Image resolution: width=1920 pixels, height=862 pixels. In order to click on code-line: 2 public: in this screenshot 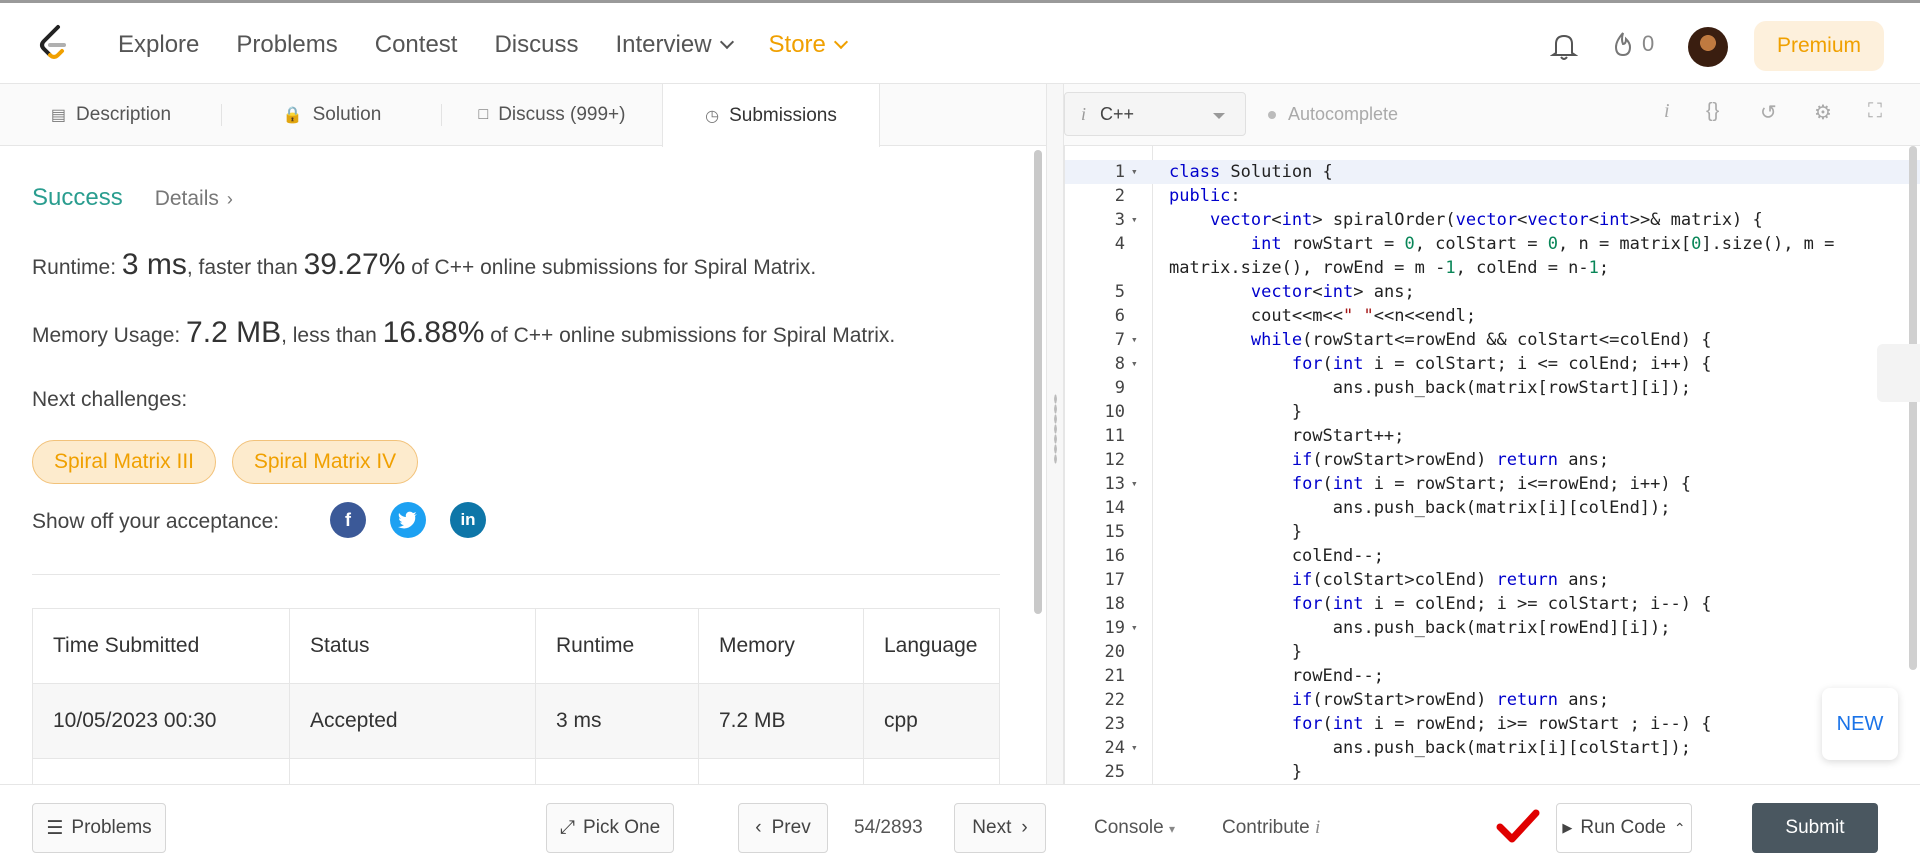, I will do `click(1492, 196)`.